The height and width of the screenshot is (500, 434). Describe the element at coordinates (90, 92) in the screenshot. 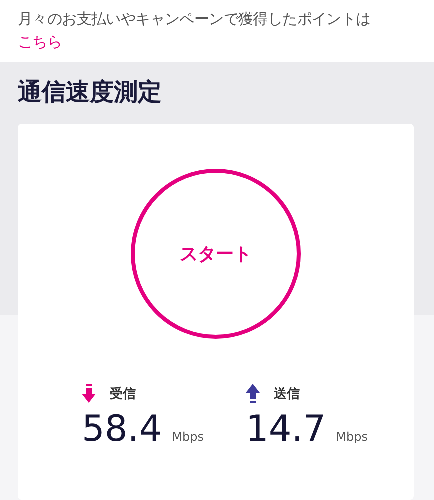

I see `section-title: 通信速度測定` at that location.